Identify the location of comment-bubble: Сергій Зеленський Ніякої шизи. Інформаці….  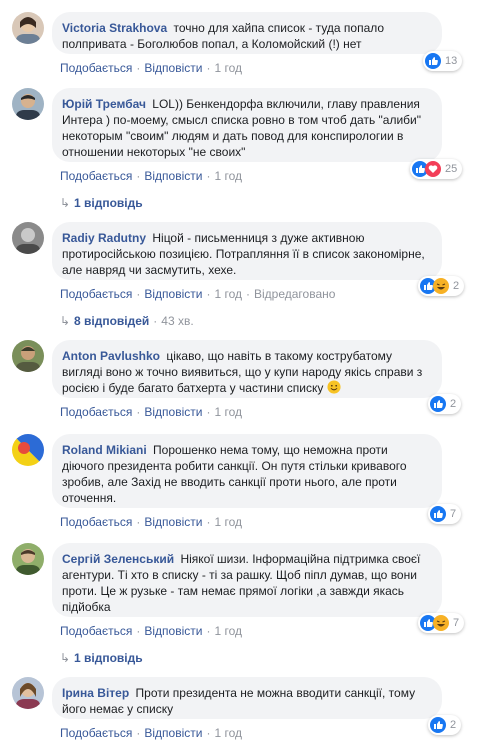
(247, 580).